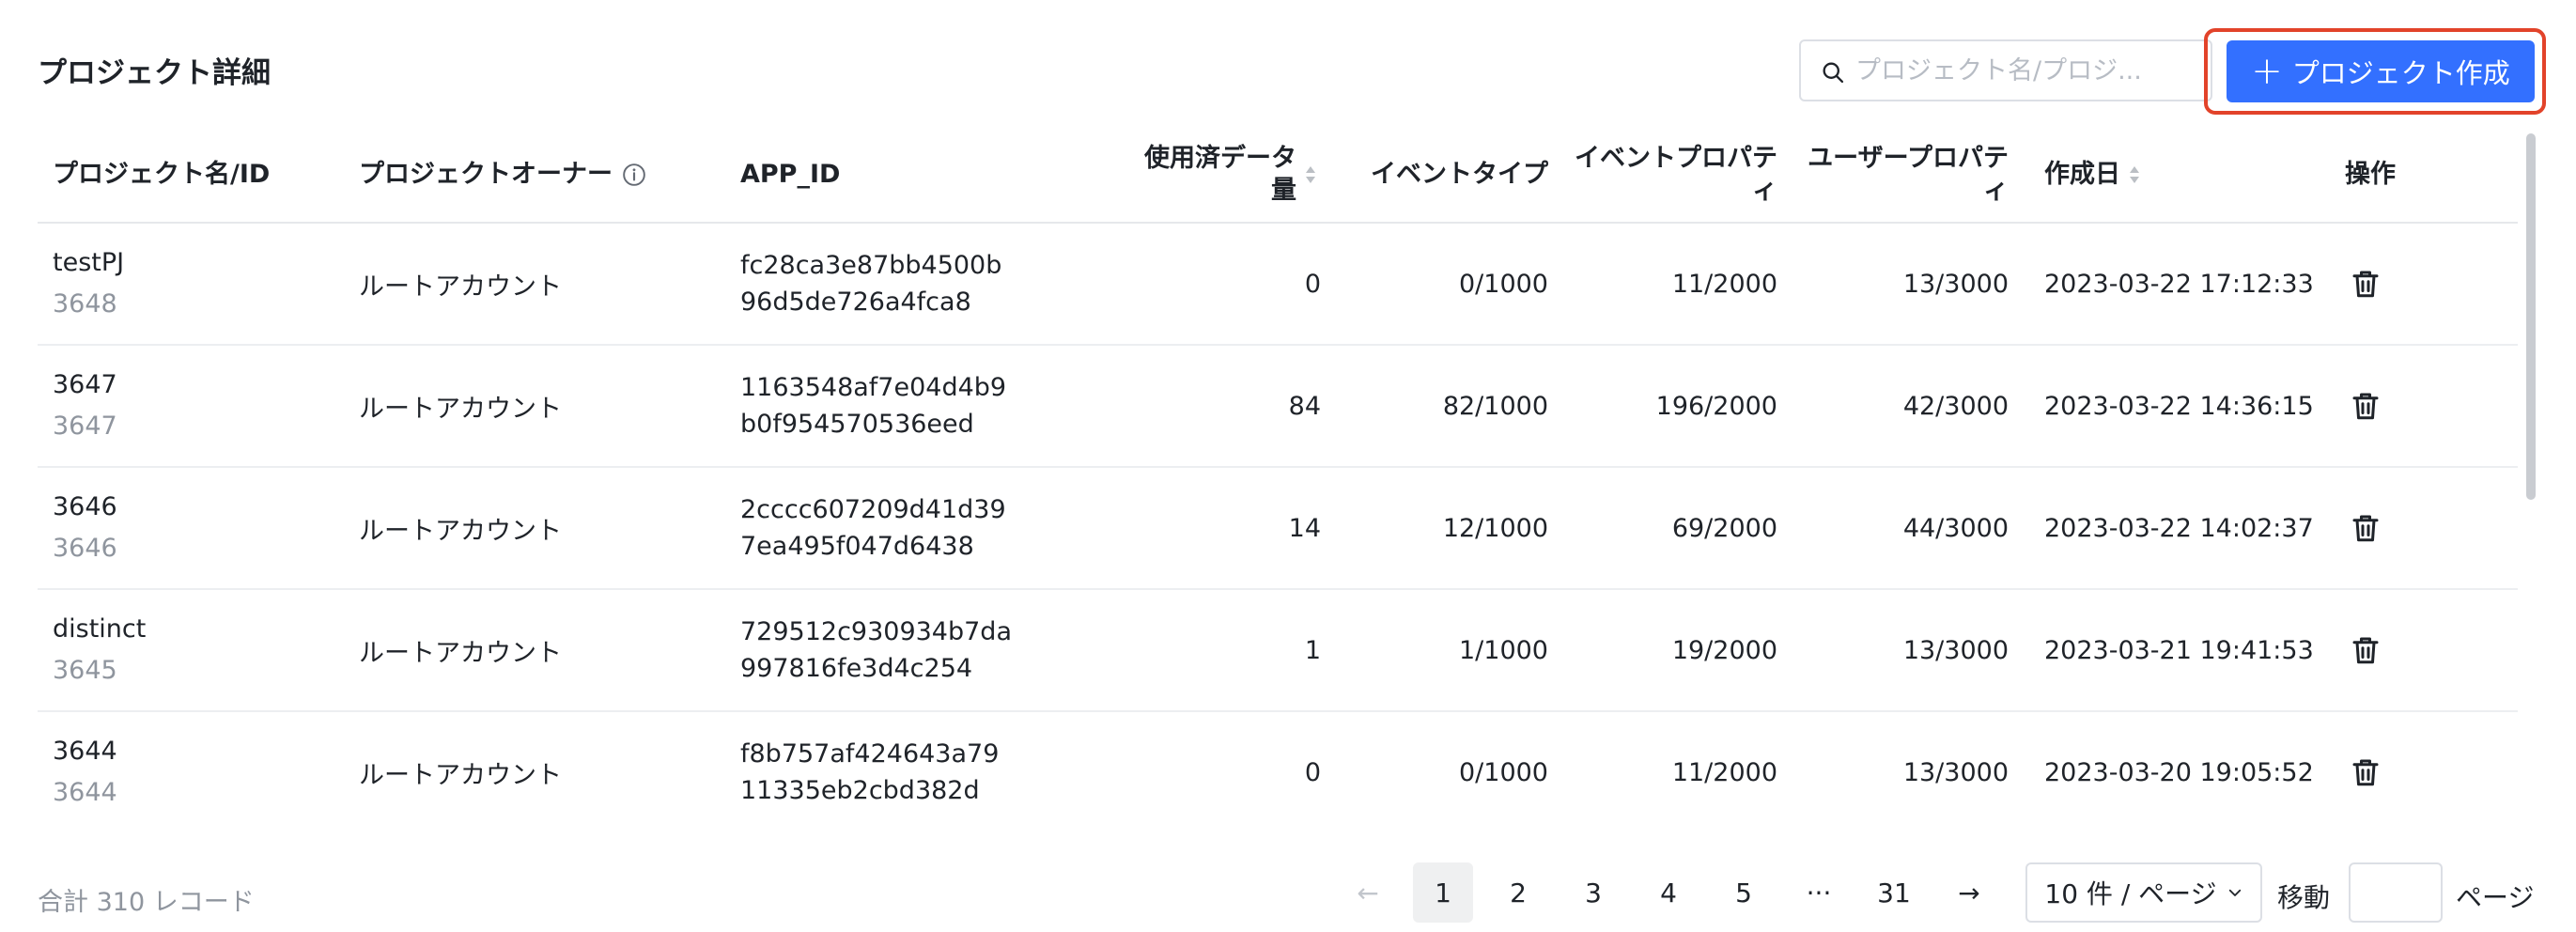 This screenshot has height=932, width=2576. I want to click on app-id: fc28ca3e87bb4500b96d5de726a4fca8, so click(871, 283).